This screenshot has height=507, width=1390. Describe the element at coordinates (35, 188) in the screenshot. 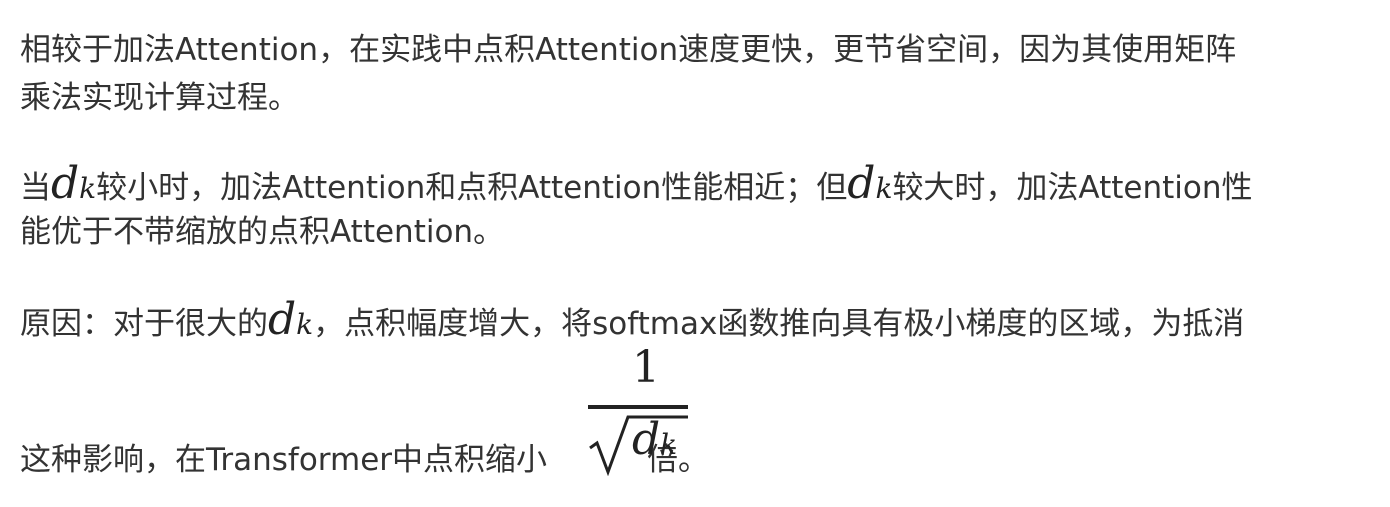

I see `text-segment: 当` at that location.